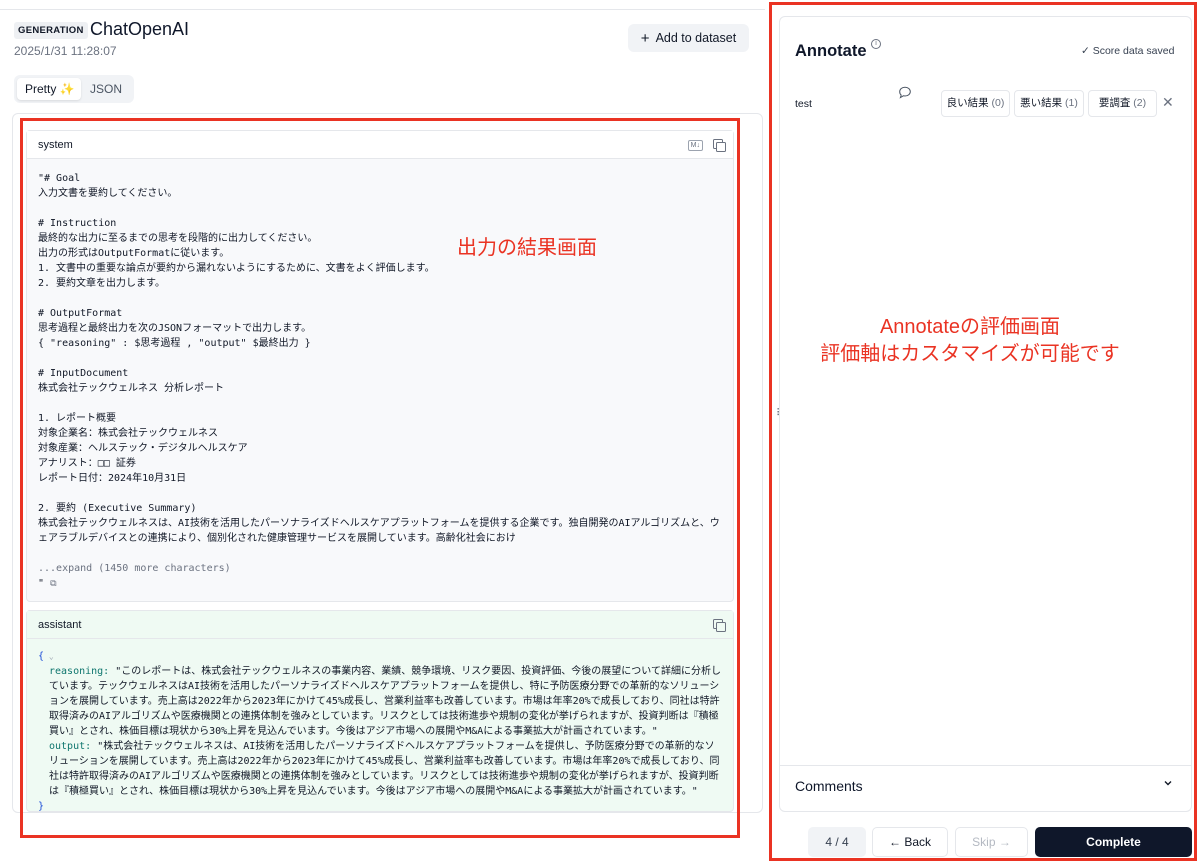 This screenshot has height=866, width=1200. I want to click on annotation-output-label: 出力の結果画面, so click(527, 248).